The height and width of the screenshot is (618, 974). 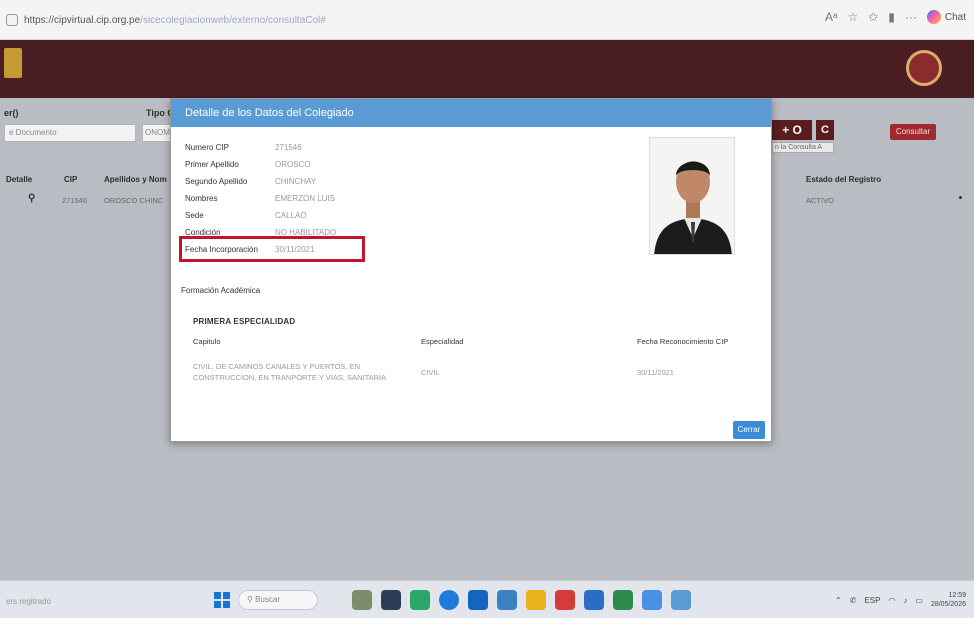 I want to click on widgets-icon, so click(x=362, y=600).